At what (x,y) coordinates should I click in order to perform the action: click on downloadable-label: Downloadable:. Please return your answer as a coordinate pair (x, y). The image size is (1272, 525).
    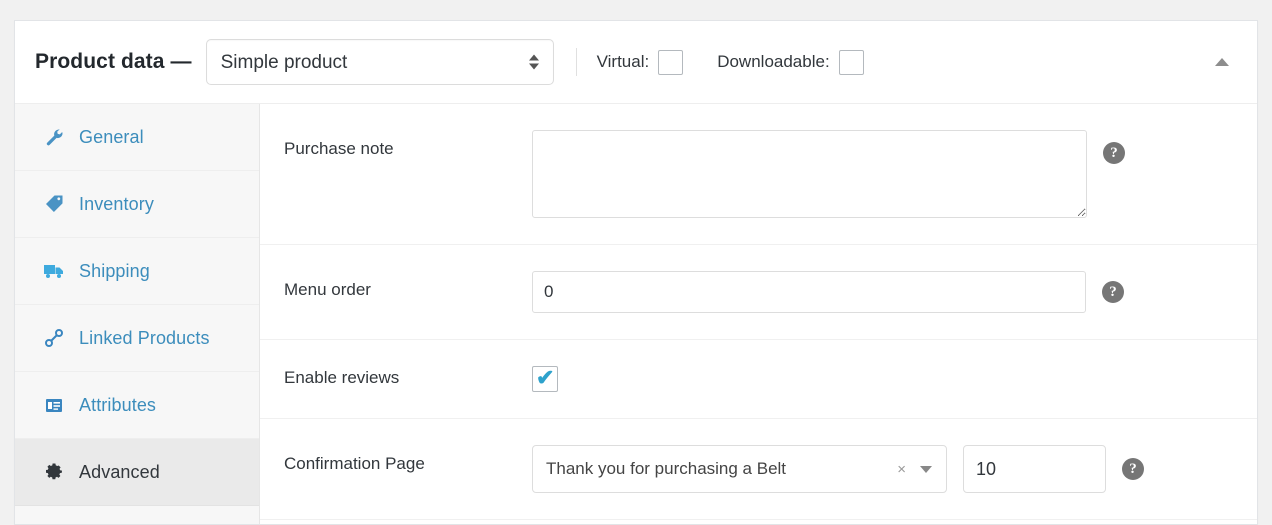
    Looking at the image, I should click on (773, 61).